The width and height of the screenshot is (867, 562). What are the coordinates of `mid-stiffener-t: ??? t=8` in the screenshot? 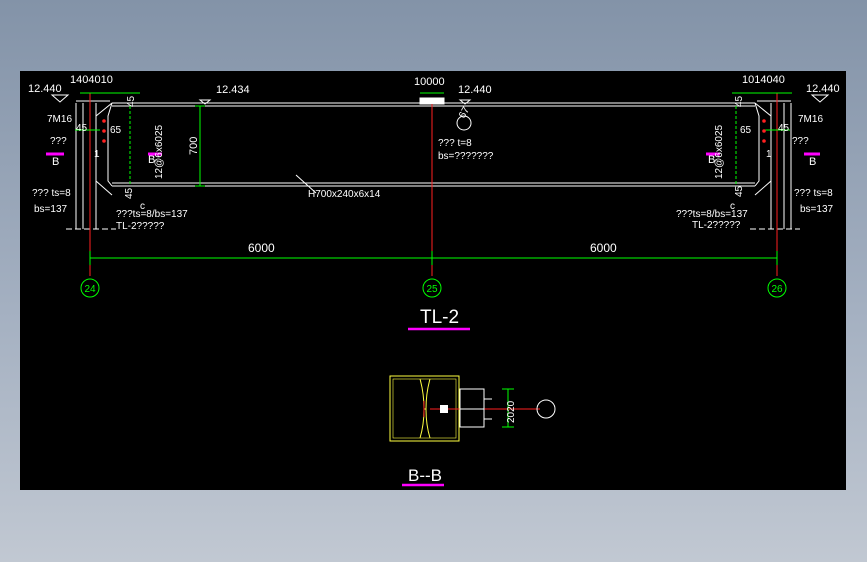 It's located at (455, 143).